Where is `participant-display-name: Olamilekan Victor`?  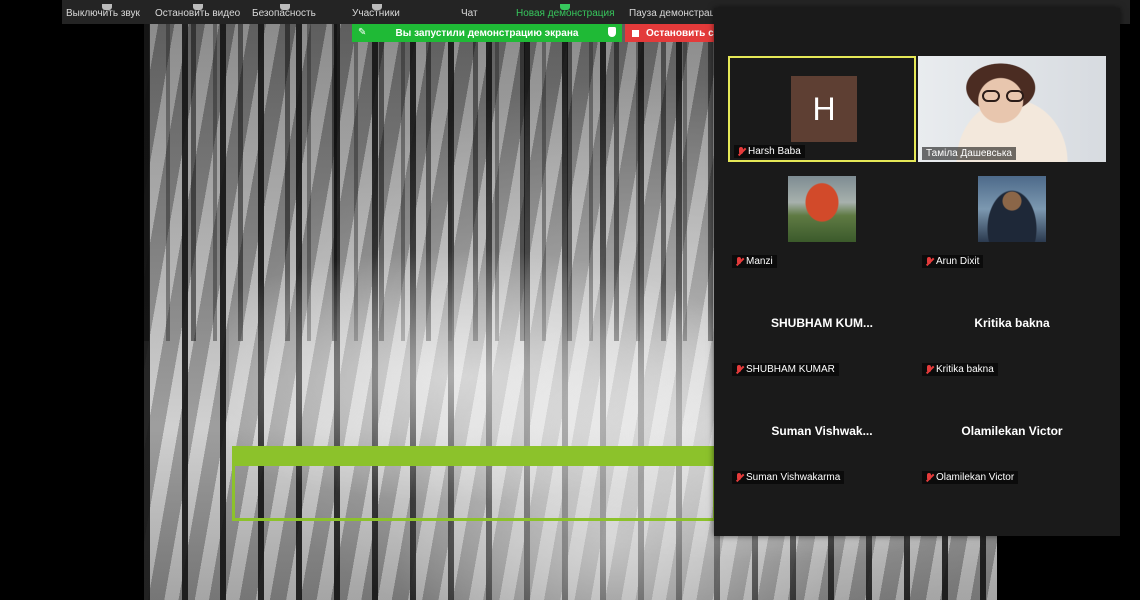
participant-display-name: Olamilekan Victor is located at coordinates (1012, 431).